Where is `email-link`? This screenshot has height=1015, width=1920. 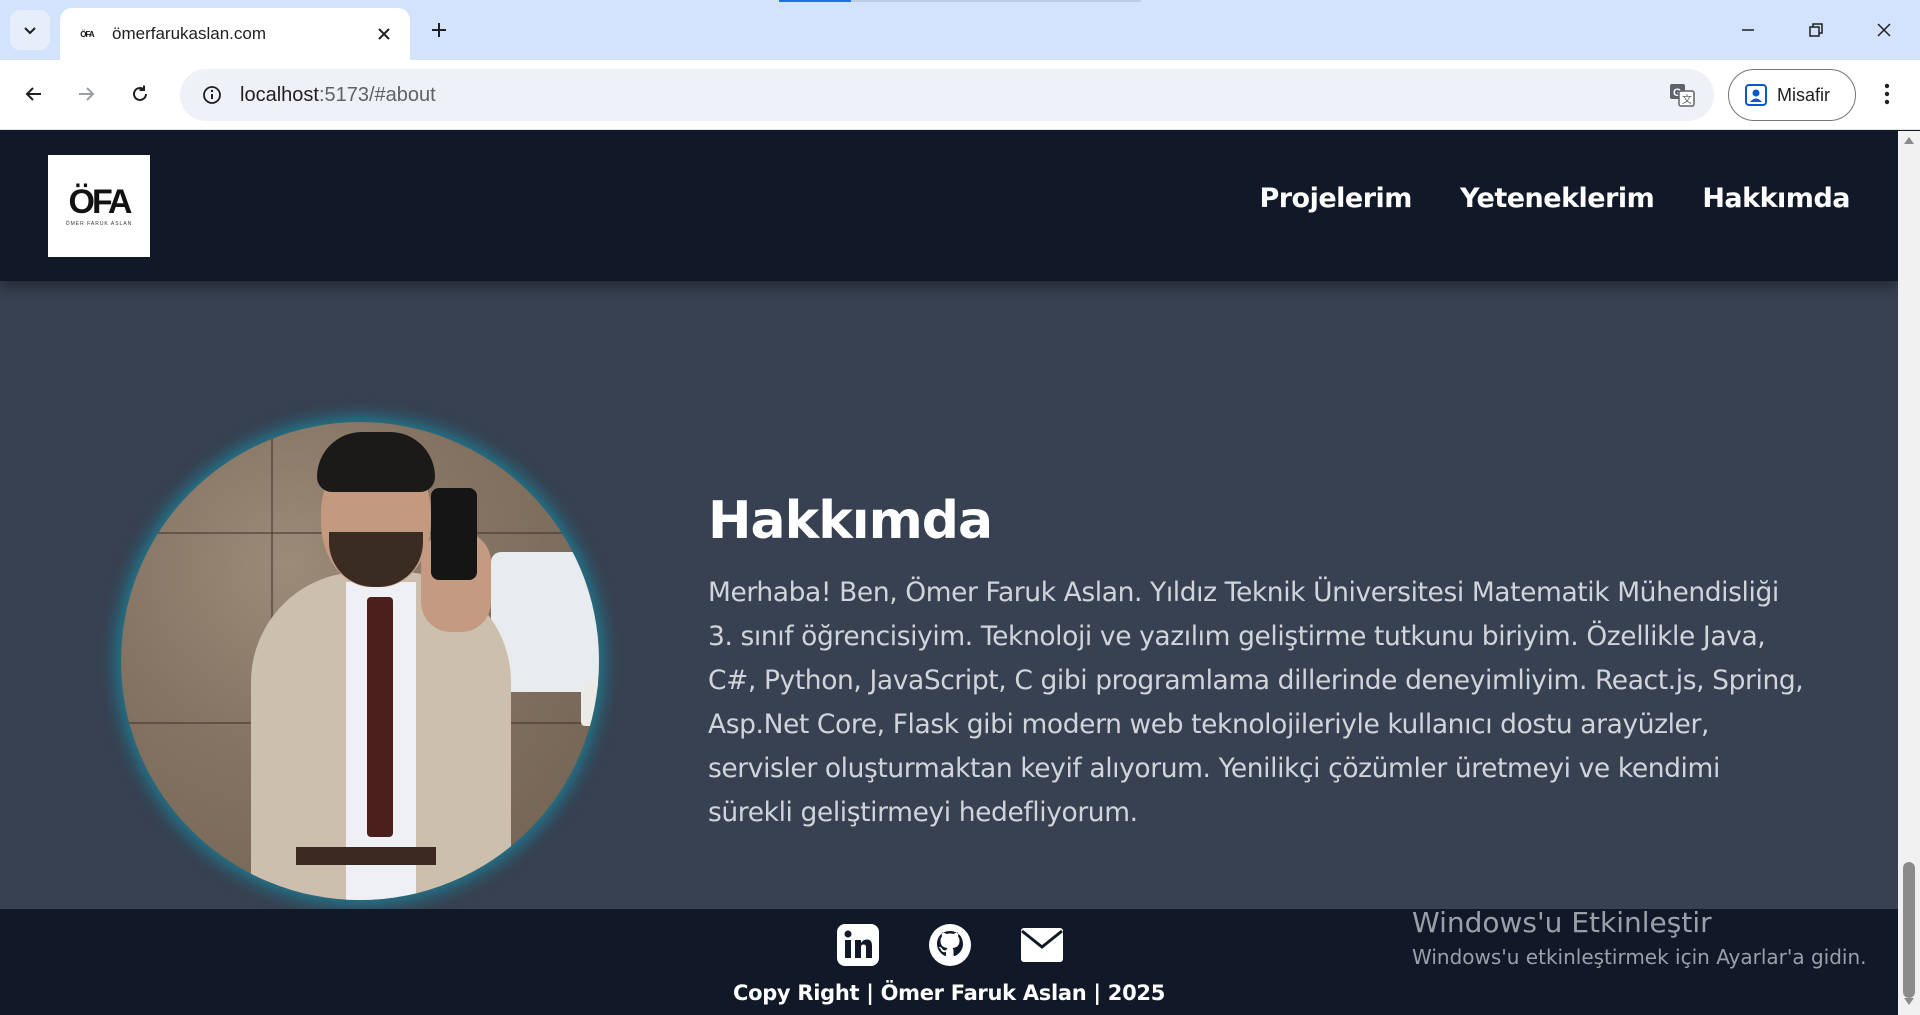
email-link is located at coordinates (1042, 945).